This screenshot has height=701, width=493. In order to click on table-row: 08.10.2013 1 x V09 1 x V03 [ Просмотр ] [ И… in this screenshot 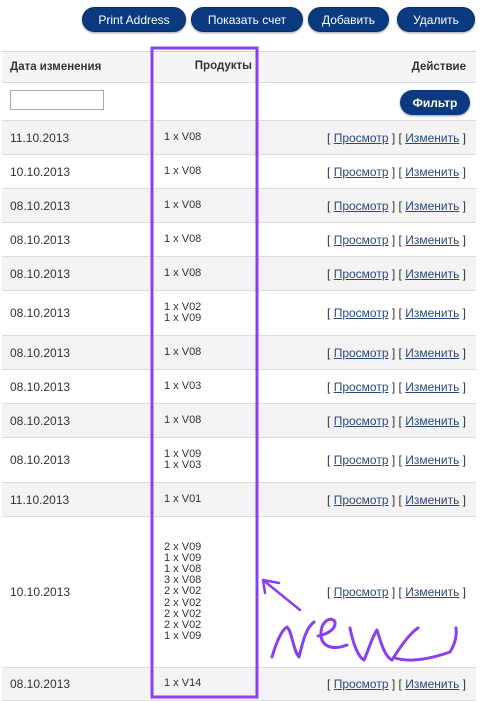, I will do `click(239, 460)`.